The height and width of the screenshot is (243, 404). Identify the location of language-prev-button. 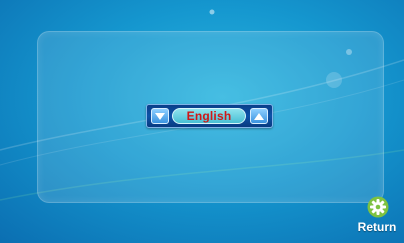
(160, 116).